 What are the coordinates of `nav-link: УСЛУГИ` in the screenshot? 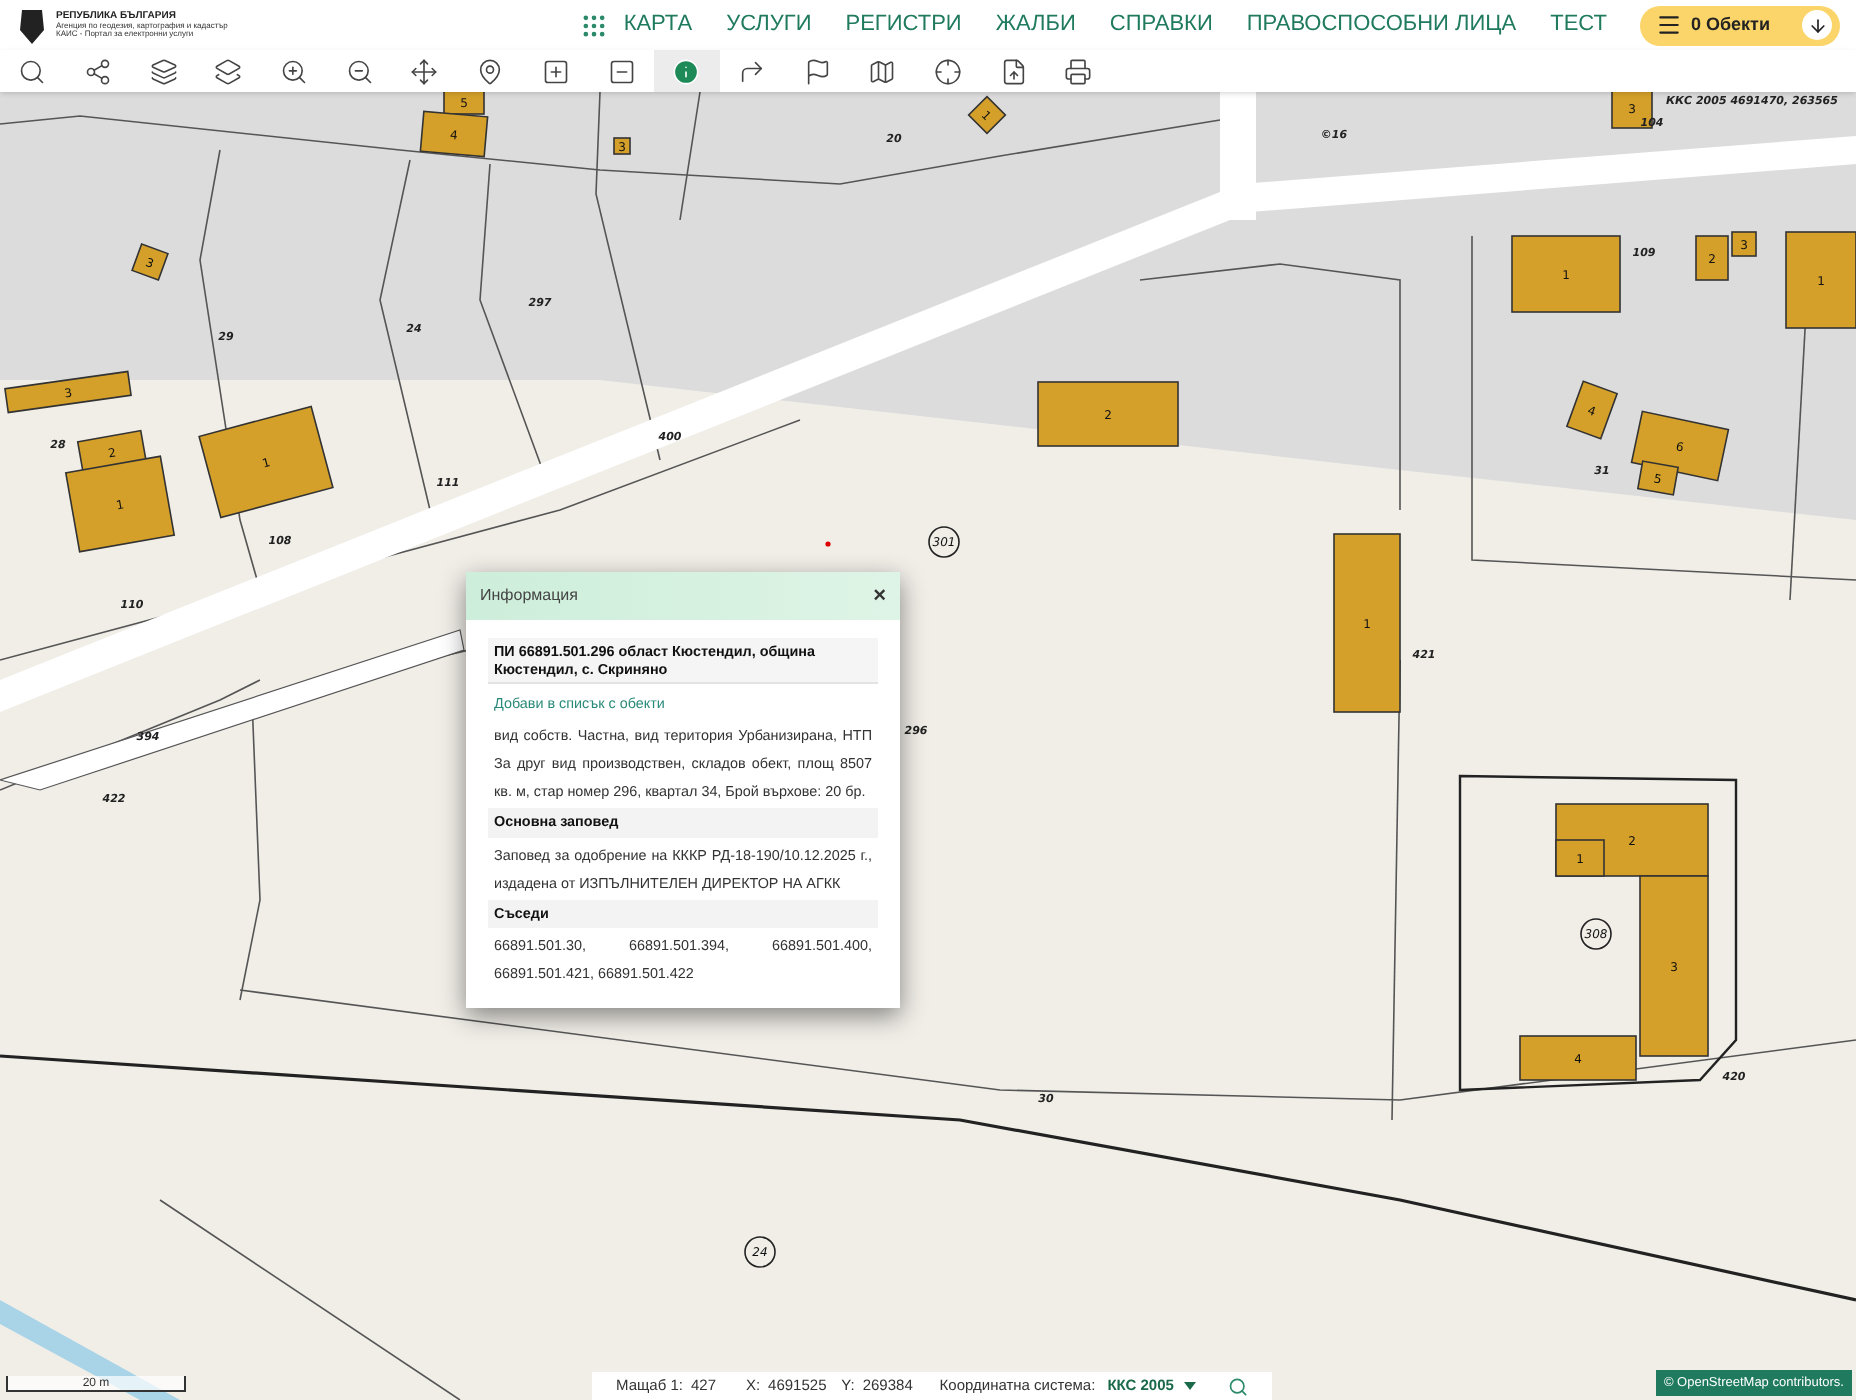 It's located at (769, 25).